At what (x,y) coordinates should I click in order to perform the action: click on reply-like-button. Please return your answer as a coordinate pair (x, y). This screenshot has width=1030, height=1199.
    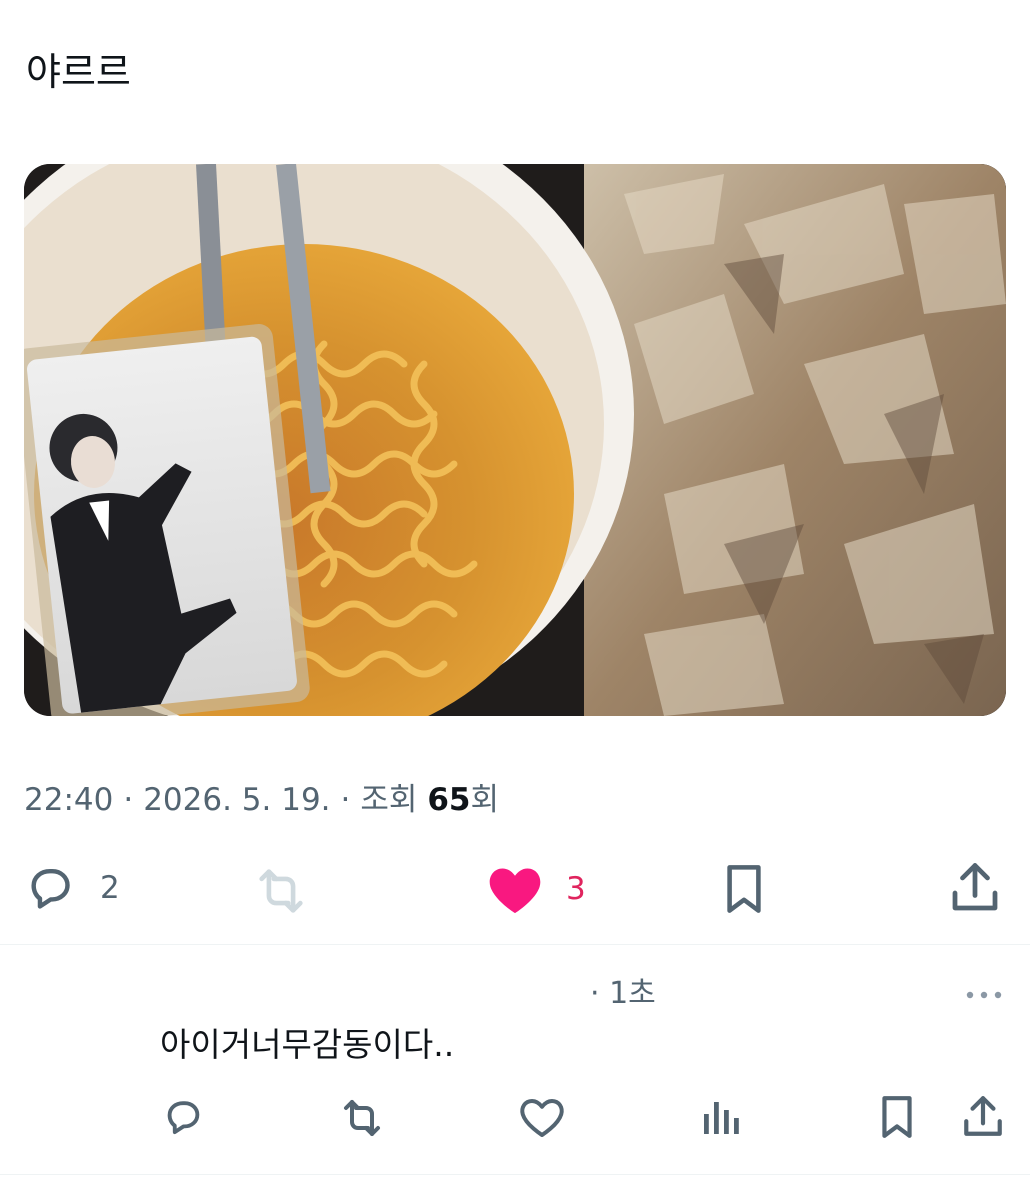
    Looking at the image, I should click on (542, 1119).